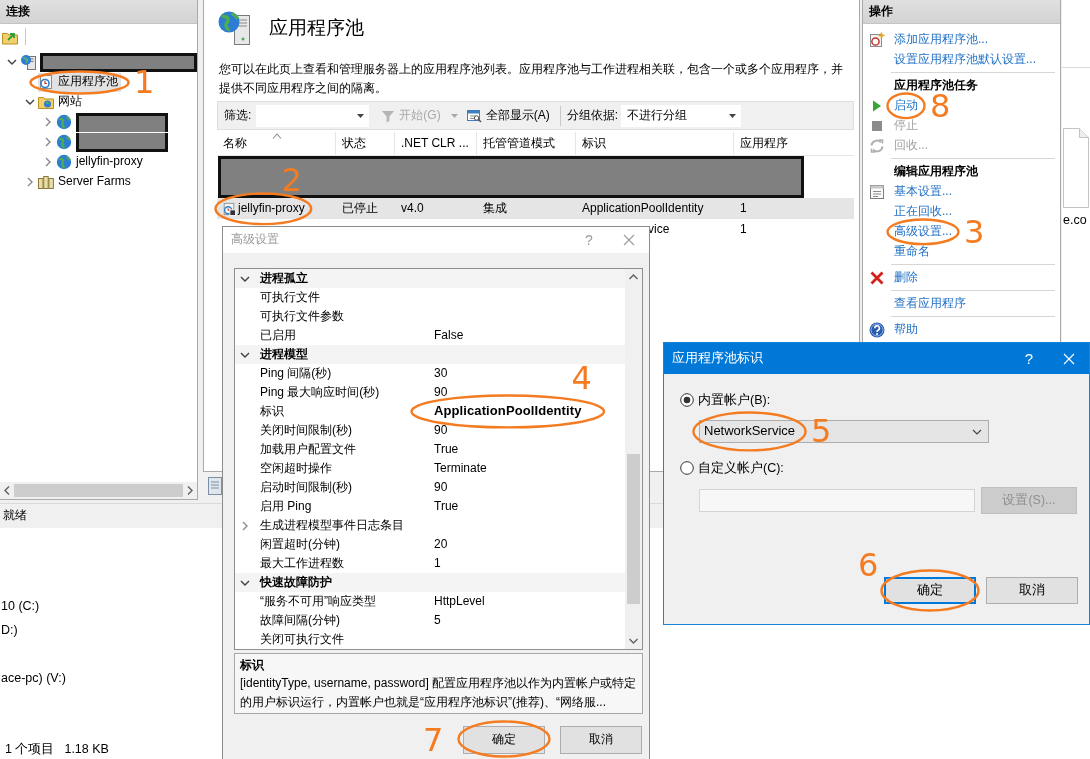 The width and height of the screenshot is (1090, 759). I want to click on property-value: ApplicationPoolIdentity, so click(508, 411).